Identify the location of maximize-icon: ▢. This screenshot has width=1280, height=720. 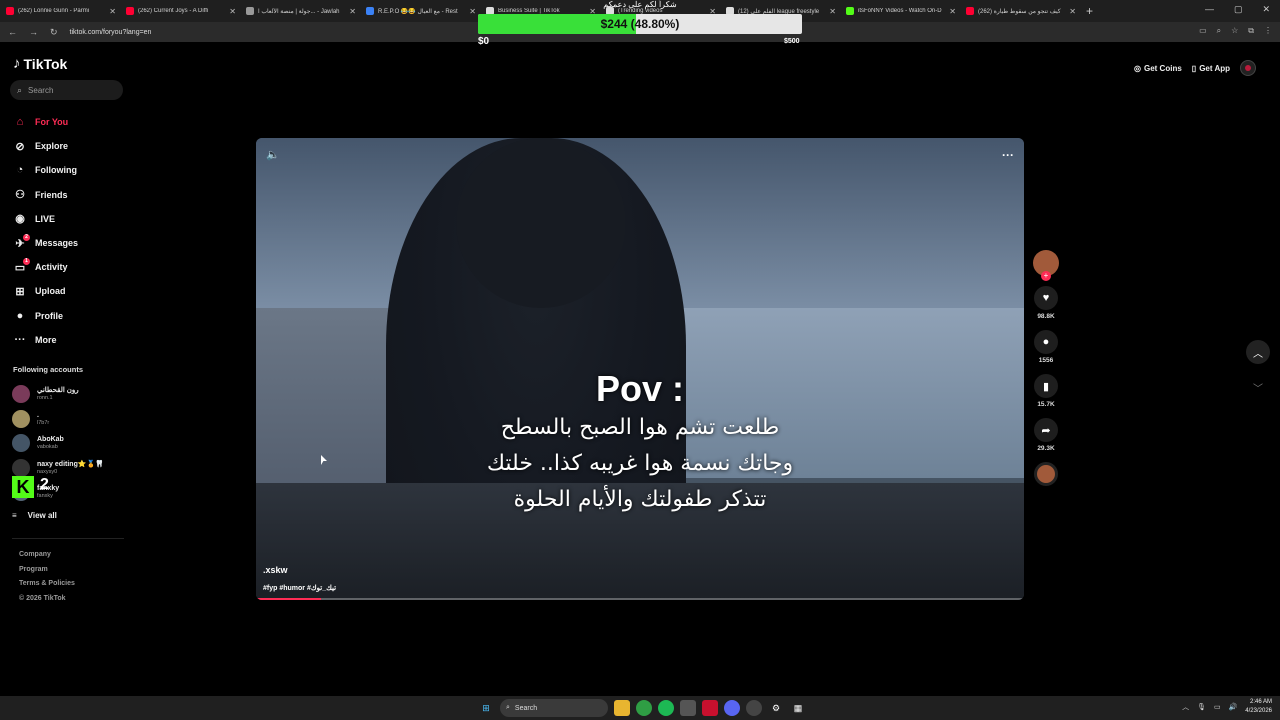
(1238, 9).